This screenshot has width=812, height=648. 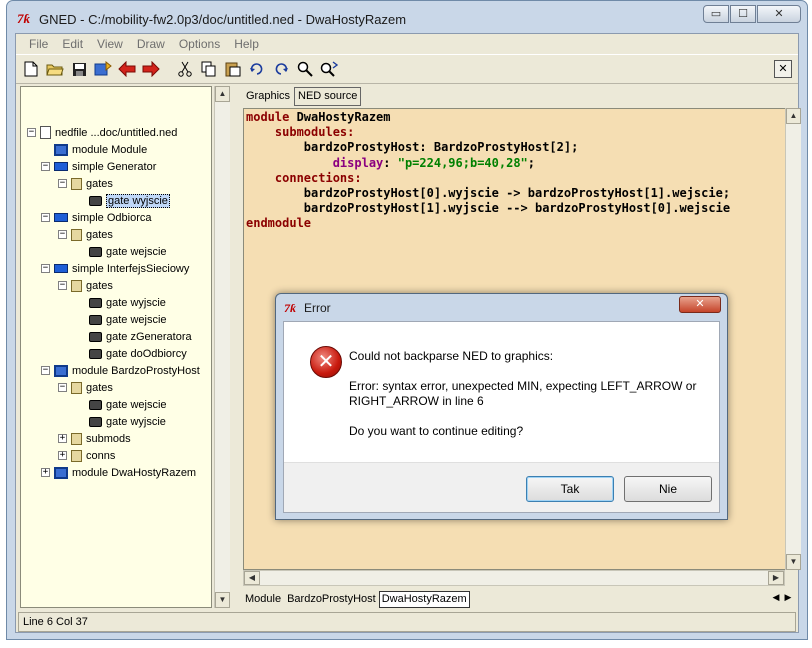 What do you see at coordinates (233, 69) in the screenshot?
I see `paste-icon` at bounding box center [233, 69].